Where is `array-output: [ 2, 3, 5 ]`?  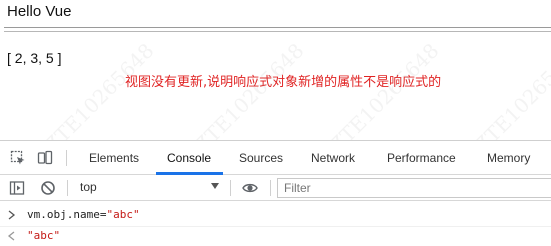
array-output: [ 2, 3, 5 ] is located at coordinates (34, 58).